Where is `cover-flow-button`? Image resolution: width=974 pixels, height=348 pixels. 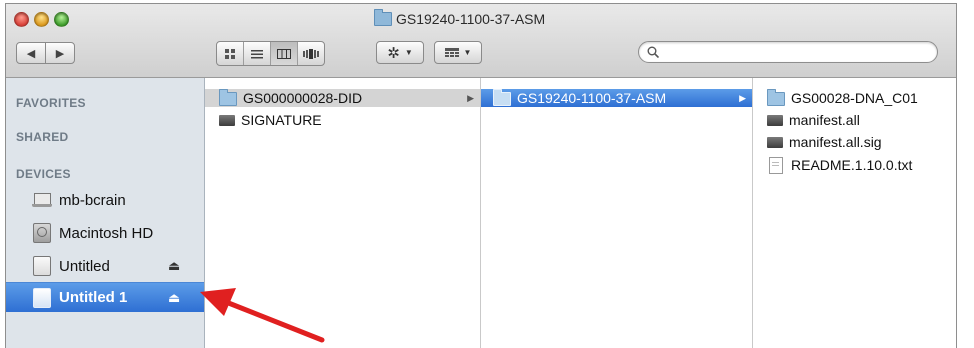
cover-flow-button is located at coordinates (311, 53).